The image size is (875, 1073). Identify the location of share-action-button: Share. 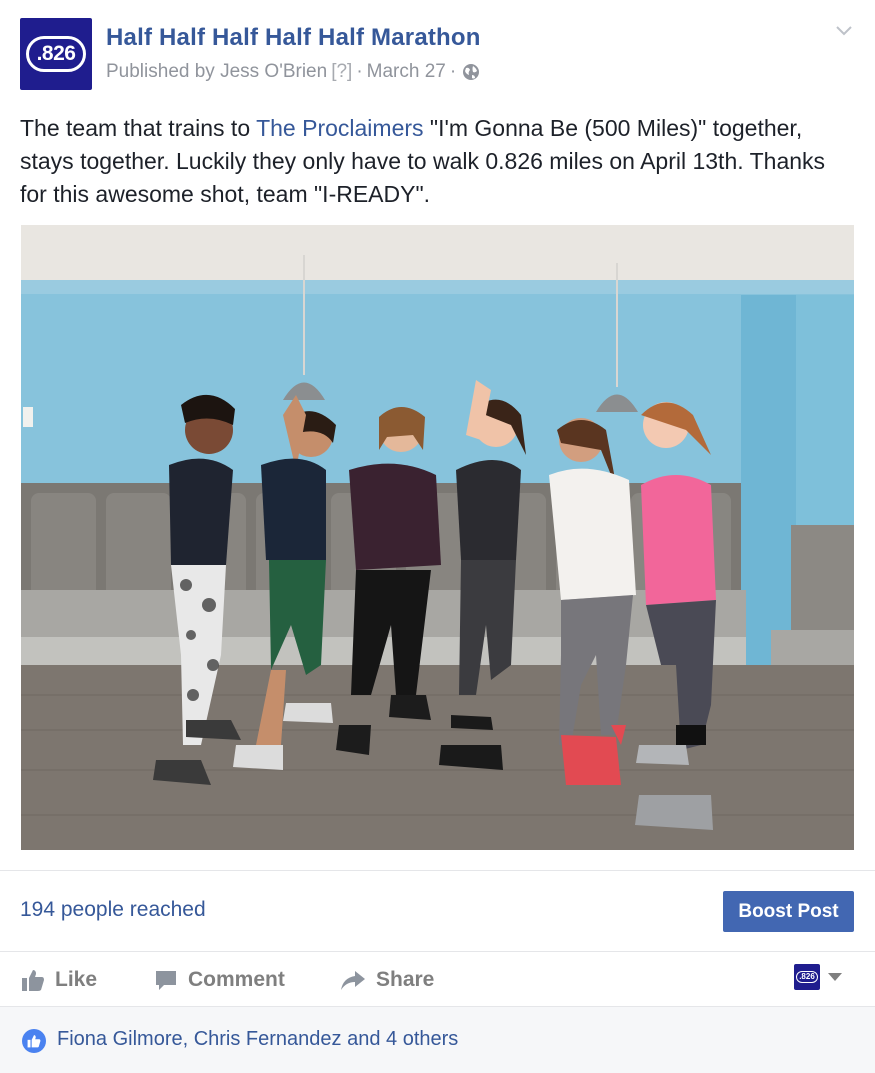
(387, 980).